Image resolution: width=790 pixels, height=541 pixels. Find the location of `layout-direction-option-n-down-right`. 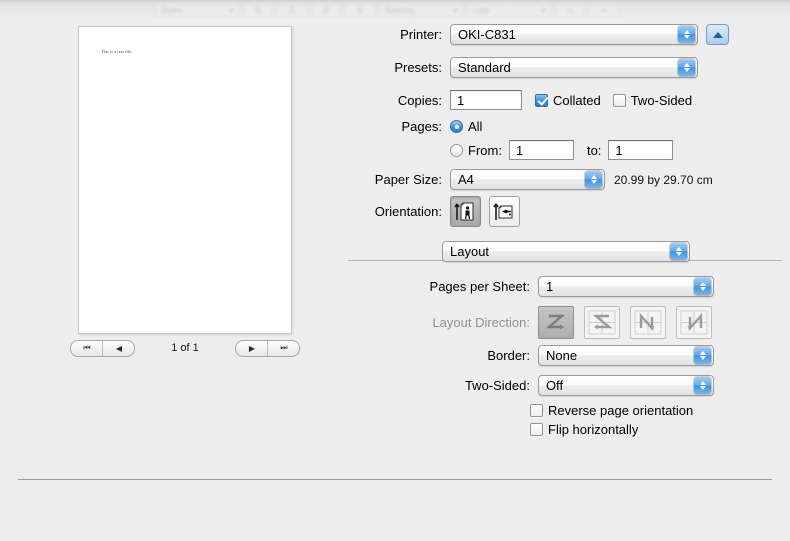

layout-direction-option-n-down-right is located at coordinates (648, 322).